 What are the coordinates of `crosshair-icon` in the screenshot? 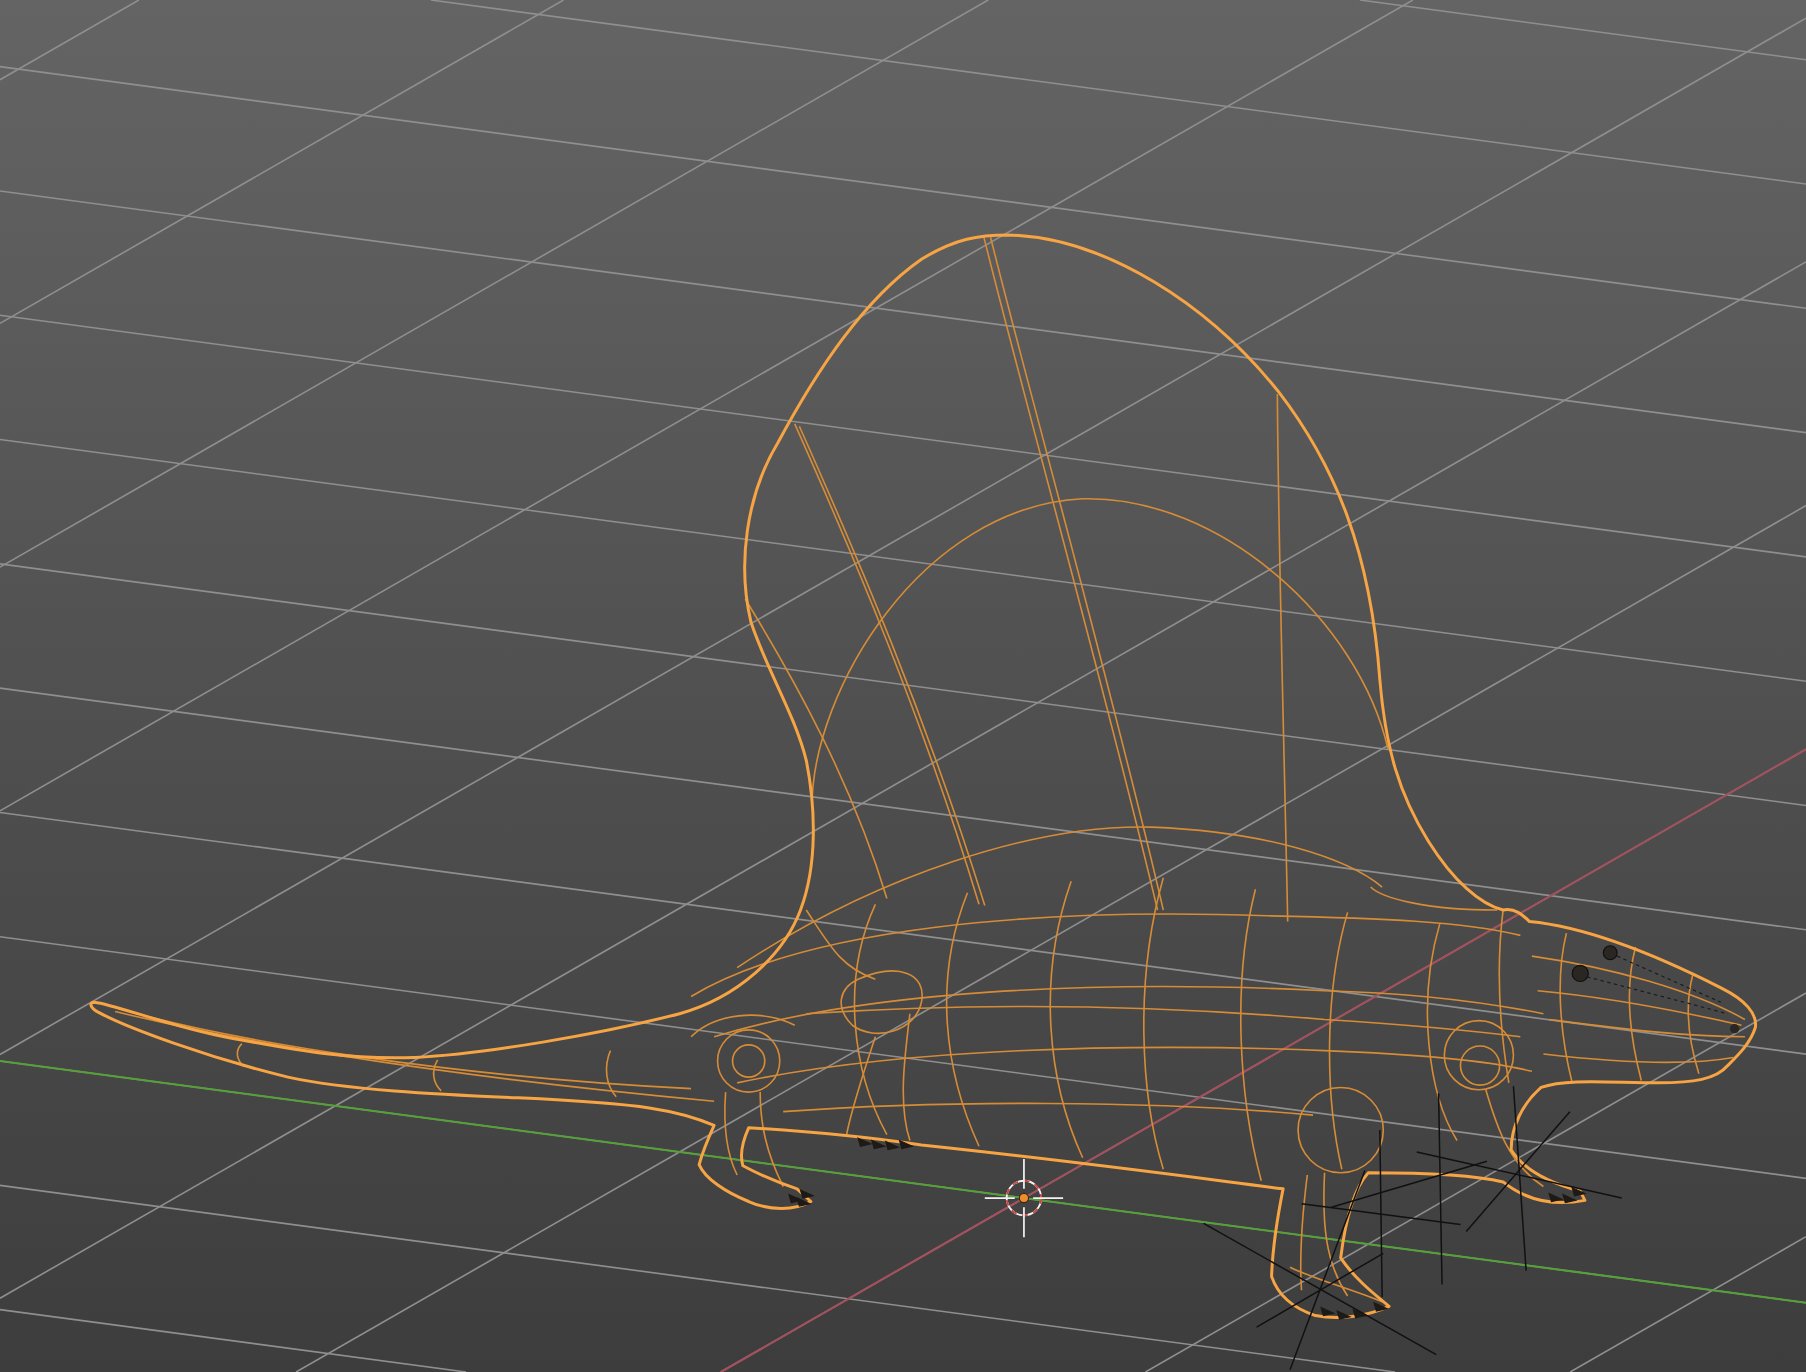 It's located at (1023, 1198).